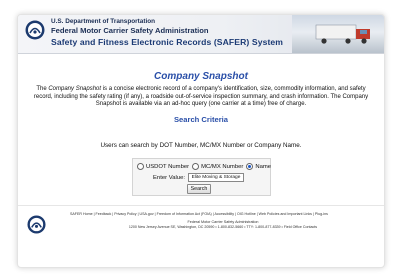 The height and width of the screenshot is (277, 400). Describe the element at coordinates (103, 21) in the screenshot. I see `department-name: U.S. Department of Transportation` at that location.